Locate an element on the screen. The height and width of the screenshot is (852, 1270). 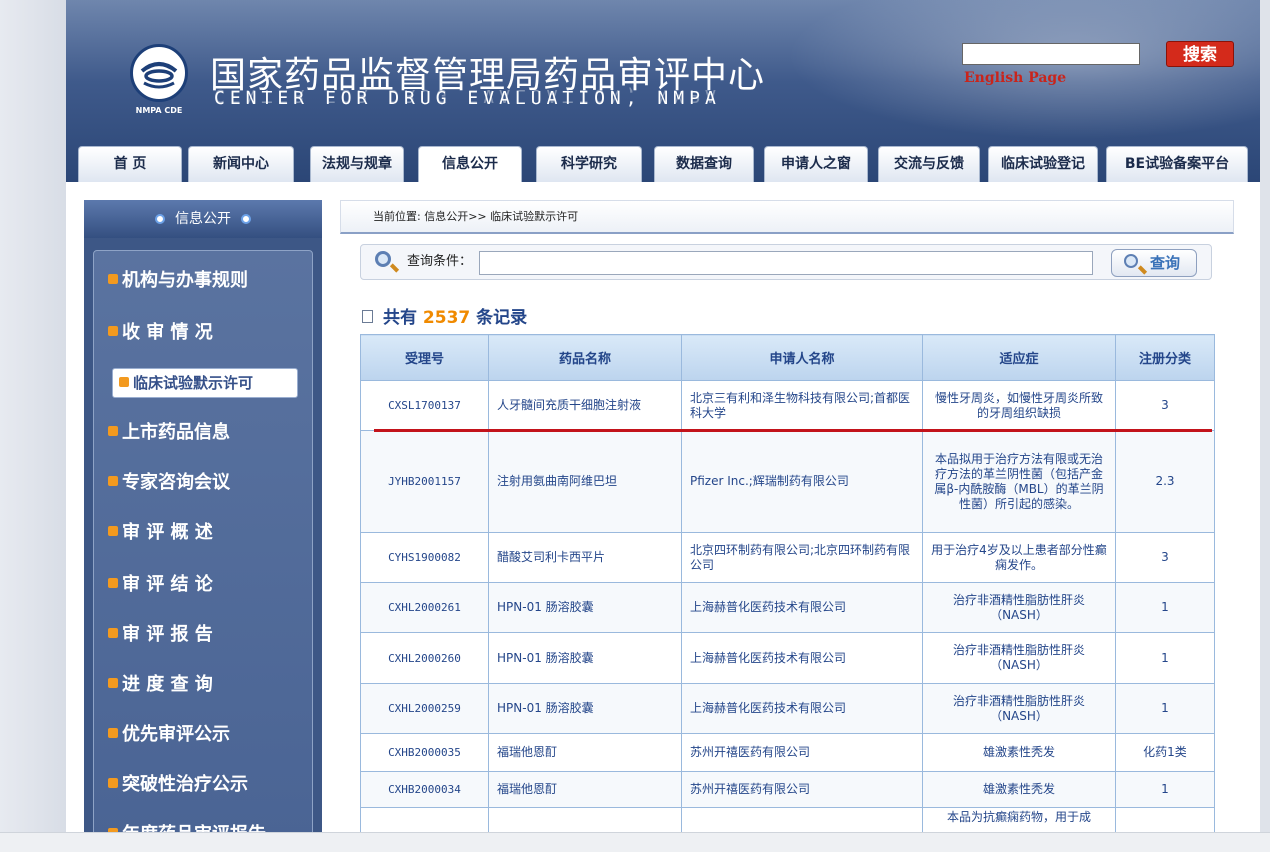
drug-name: 醋酸艾司利卡西平片 is located at coordinates (585, 557).